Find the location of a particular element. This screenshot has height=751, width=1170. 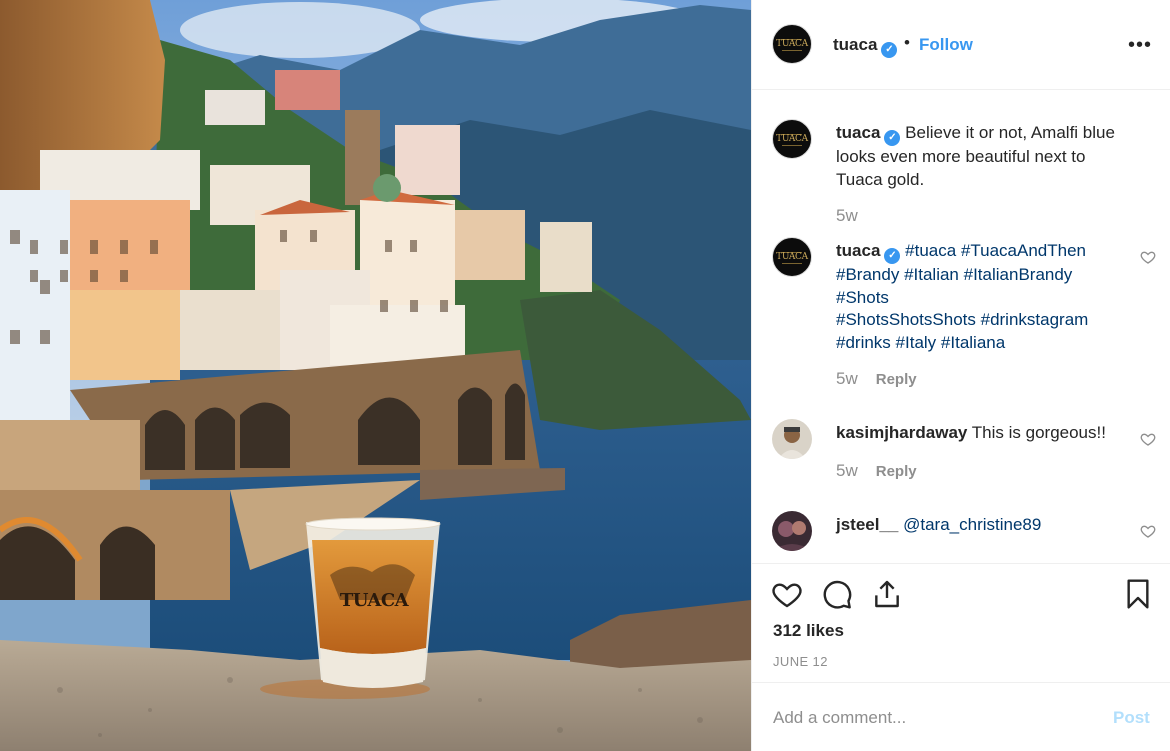

post-author: tuaca ✓ is located at coordinates (865, 46).